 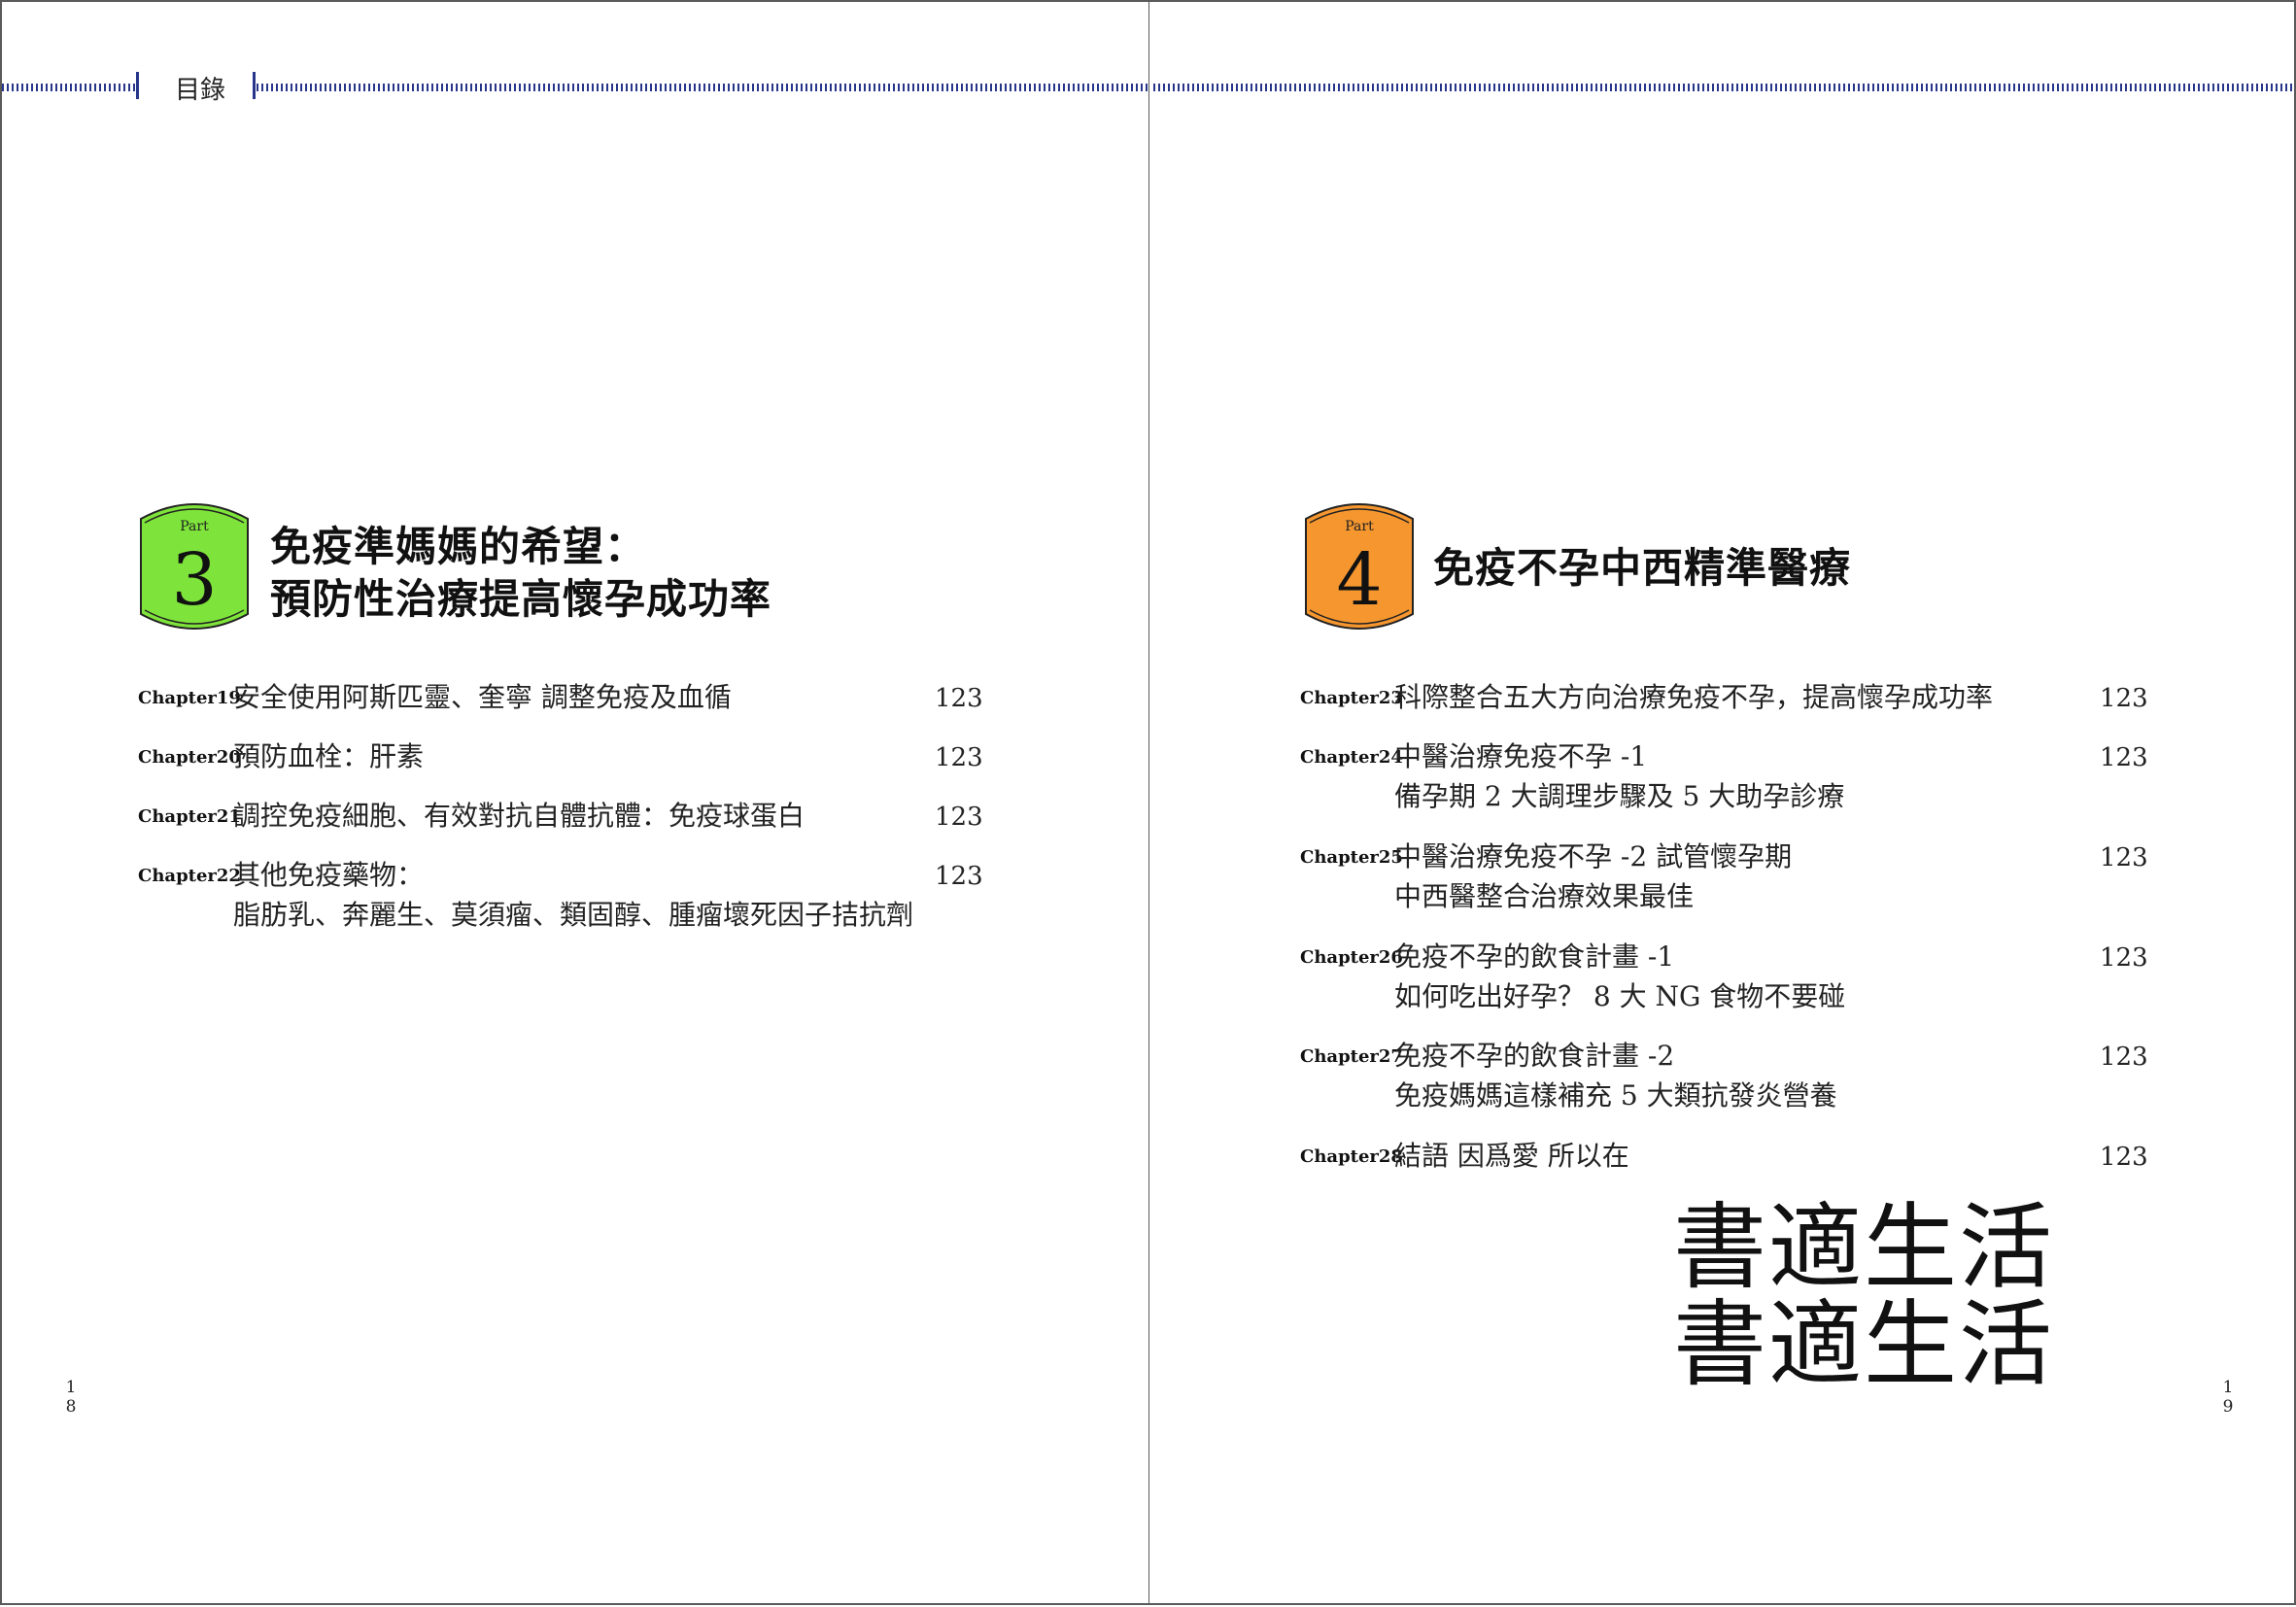 I want to click on chapter-label: Chapter22, so click(x=189, y=876).